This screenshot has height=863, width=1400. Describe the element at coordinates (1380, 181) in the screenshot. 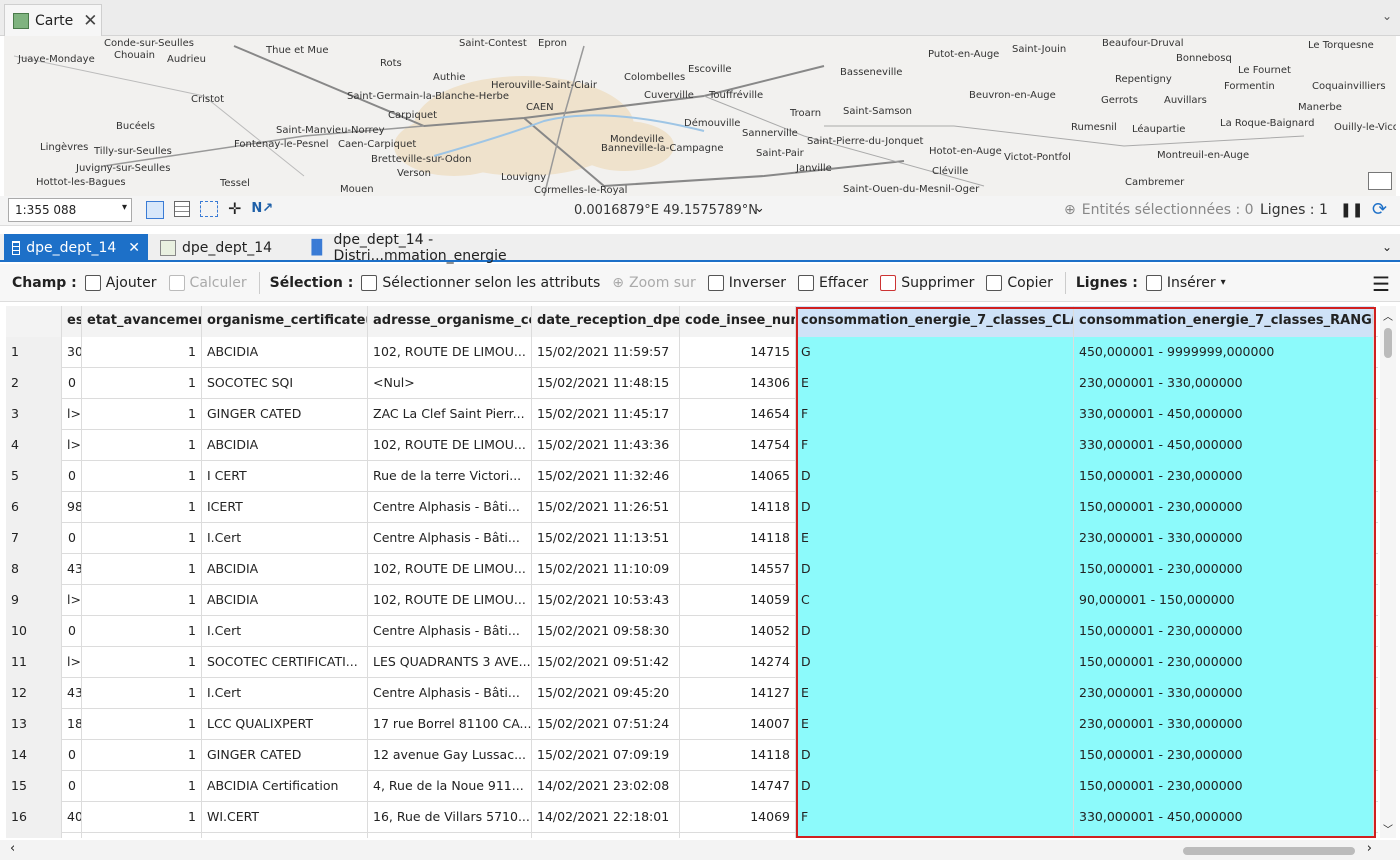

I see `map-overview-icon` at that location.